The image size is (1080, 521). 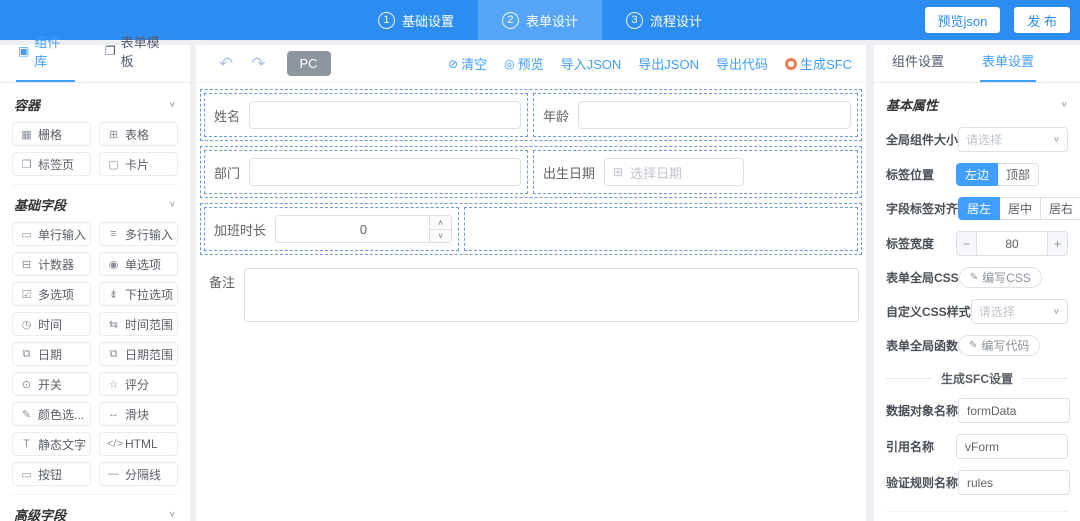 What do you see at coordinates (634, 20) in the screenshot?
I see `step-3-number-icon: 3` at bounding box center [634, 20].